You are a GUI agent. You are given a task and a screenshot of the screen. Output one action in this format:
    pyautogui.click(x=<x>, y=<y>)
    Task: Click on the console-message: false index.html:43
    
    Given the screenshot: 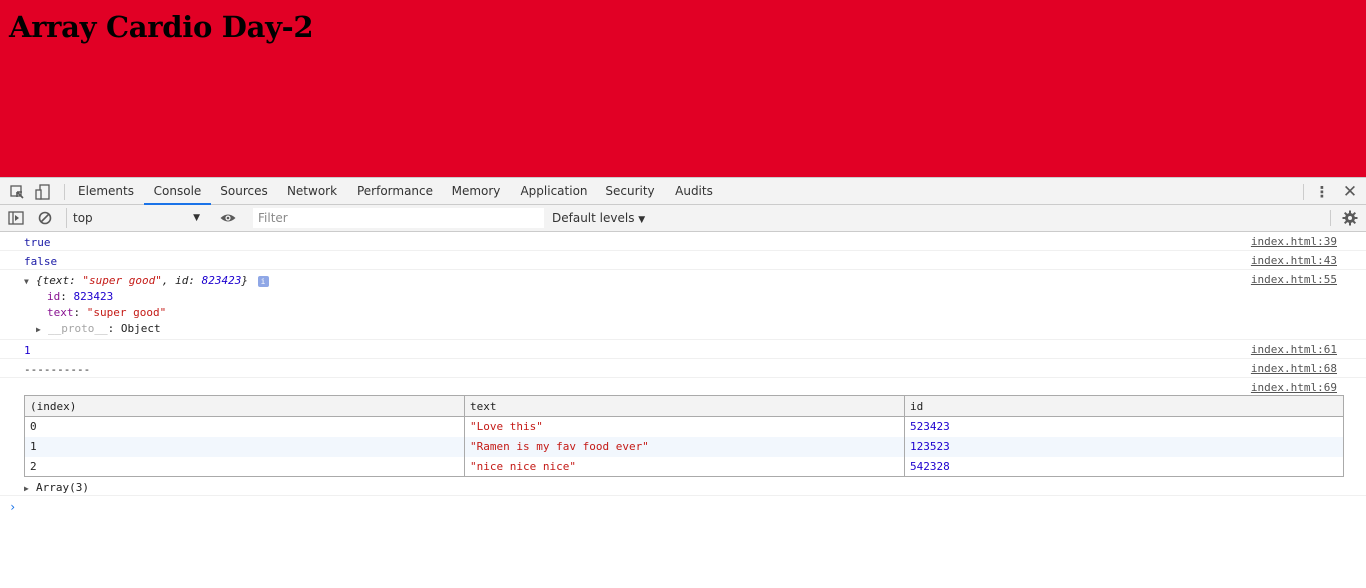 What is the action you would take?
    pyautogui.click(x=683, y=260)
    